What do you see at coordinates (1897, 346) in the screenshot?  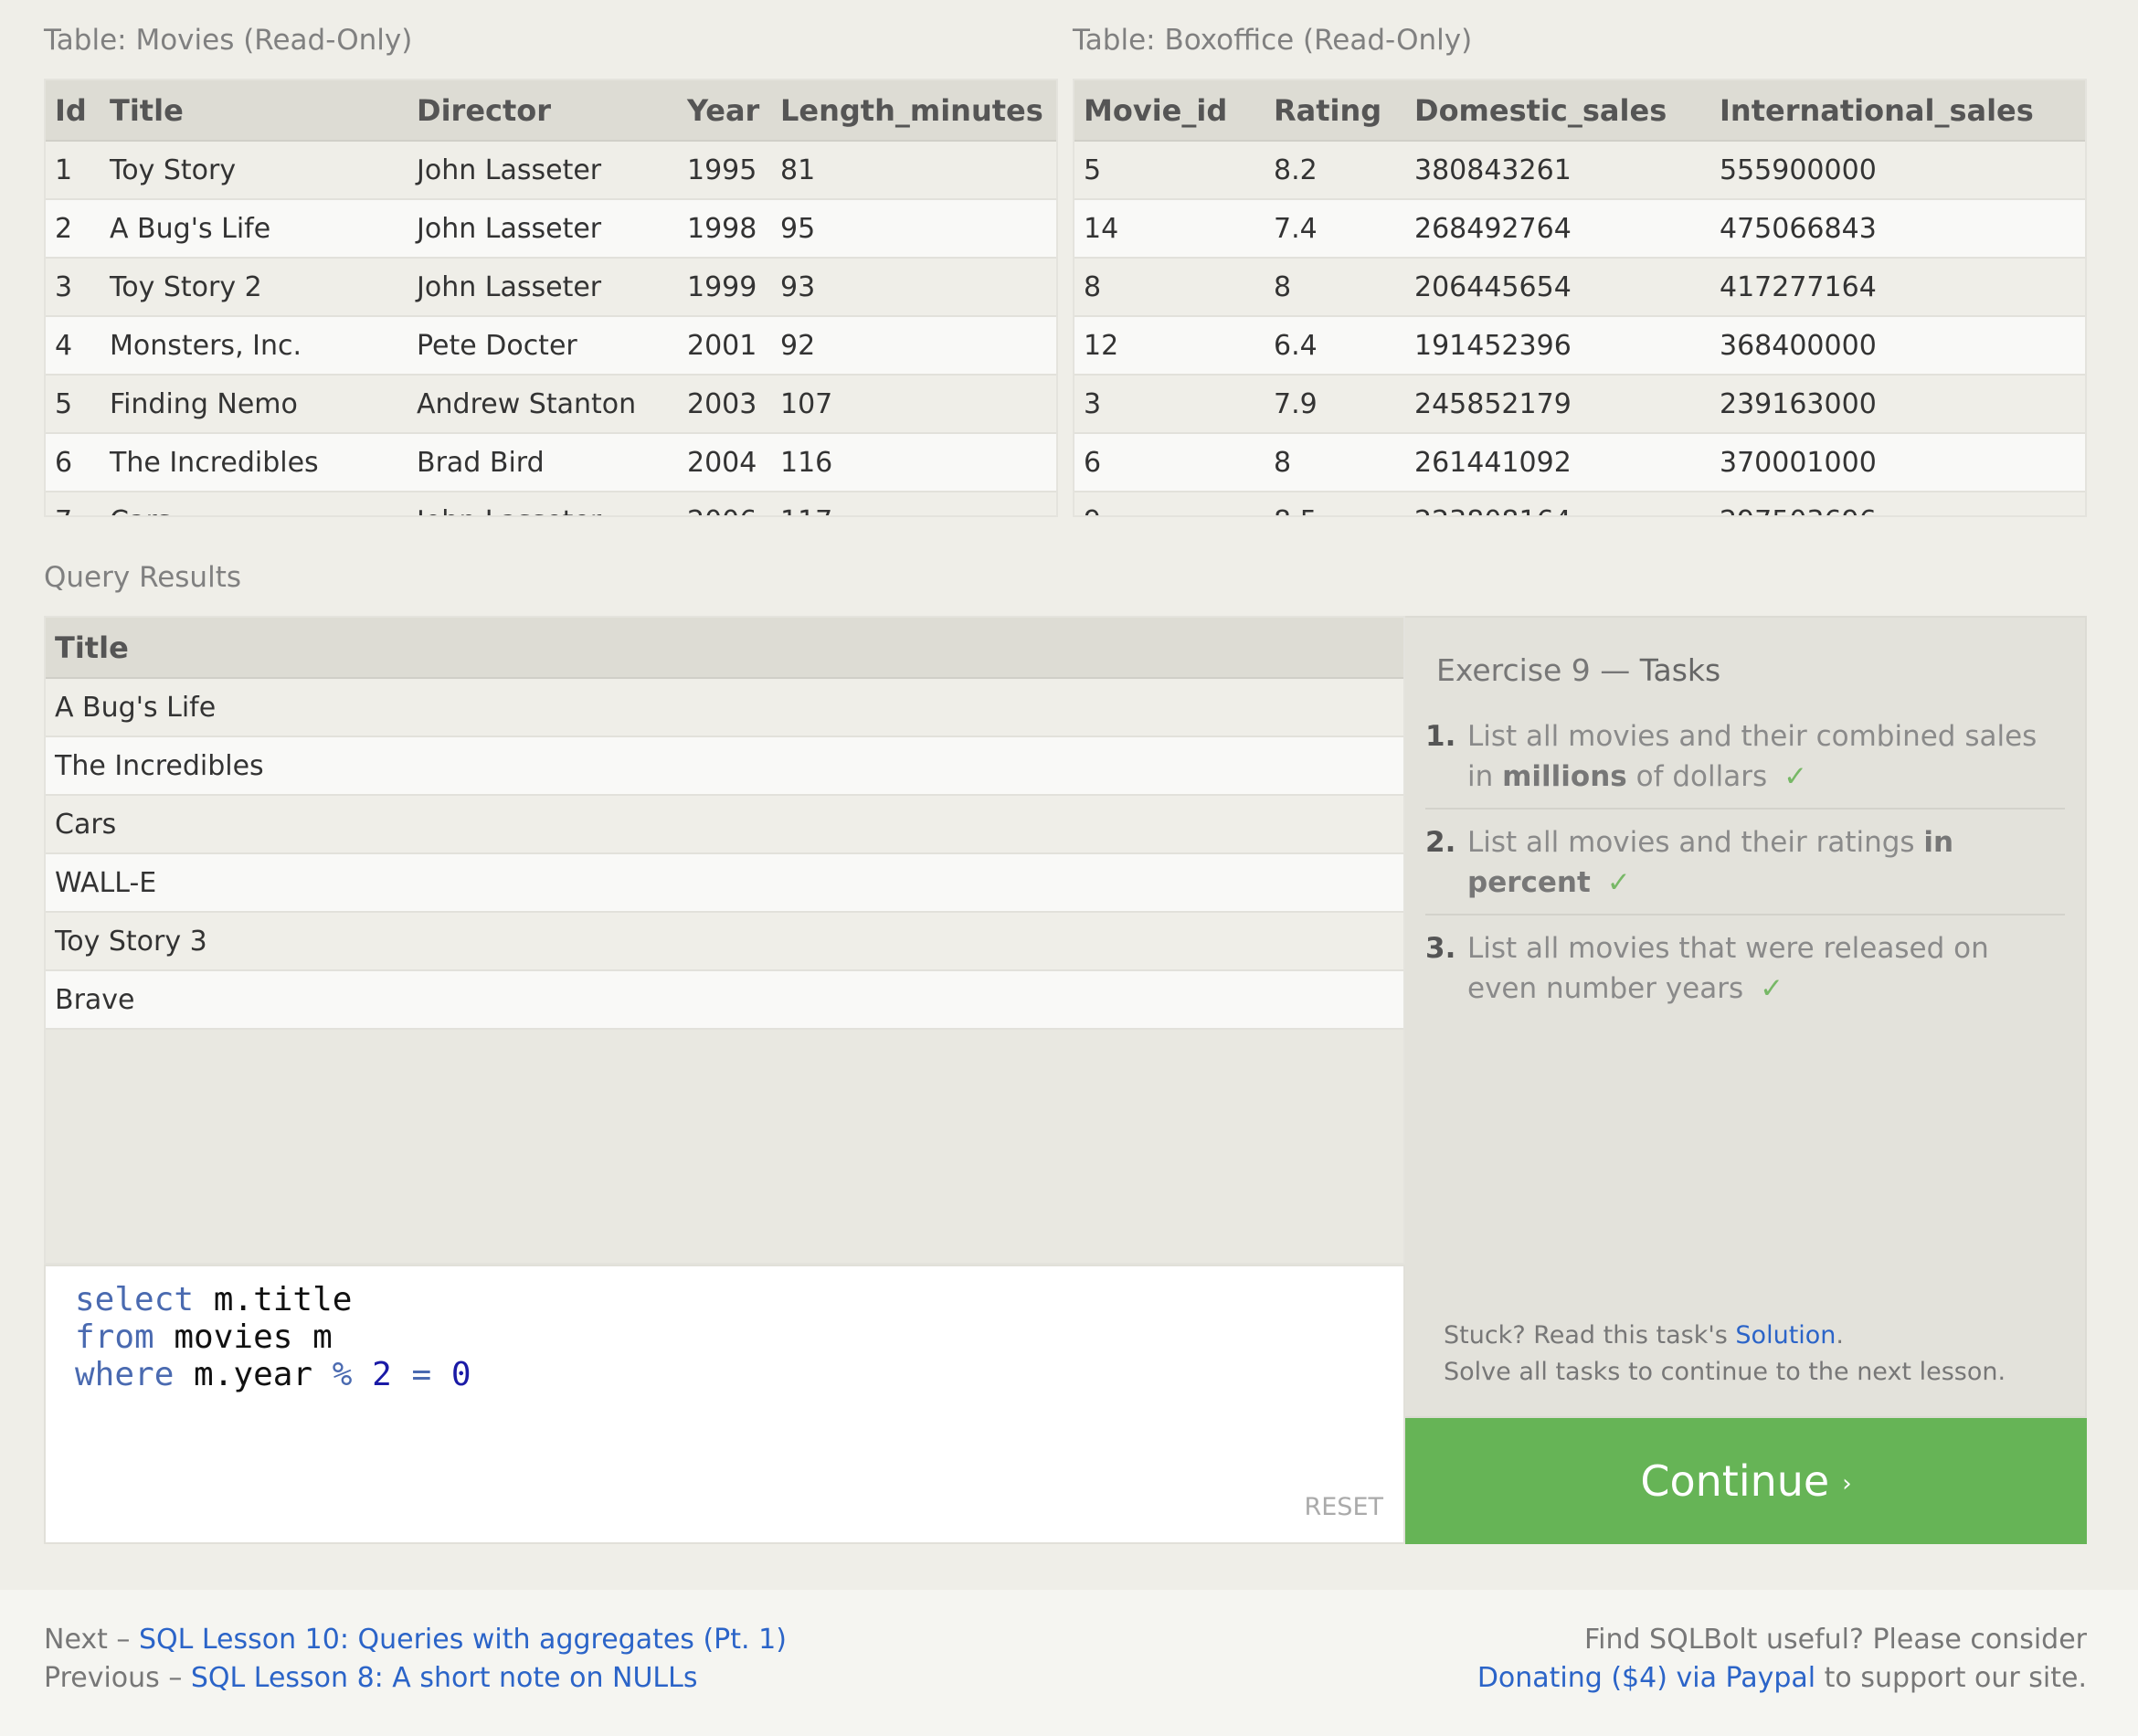 I see `table-cell: 368400000` at bounding box center [1897, 346].